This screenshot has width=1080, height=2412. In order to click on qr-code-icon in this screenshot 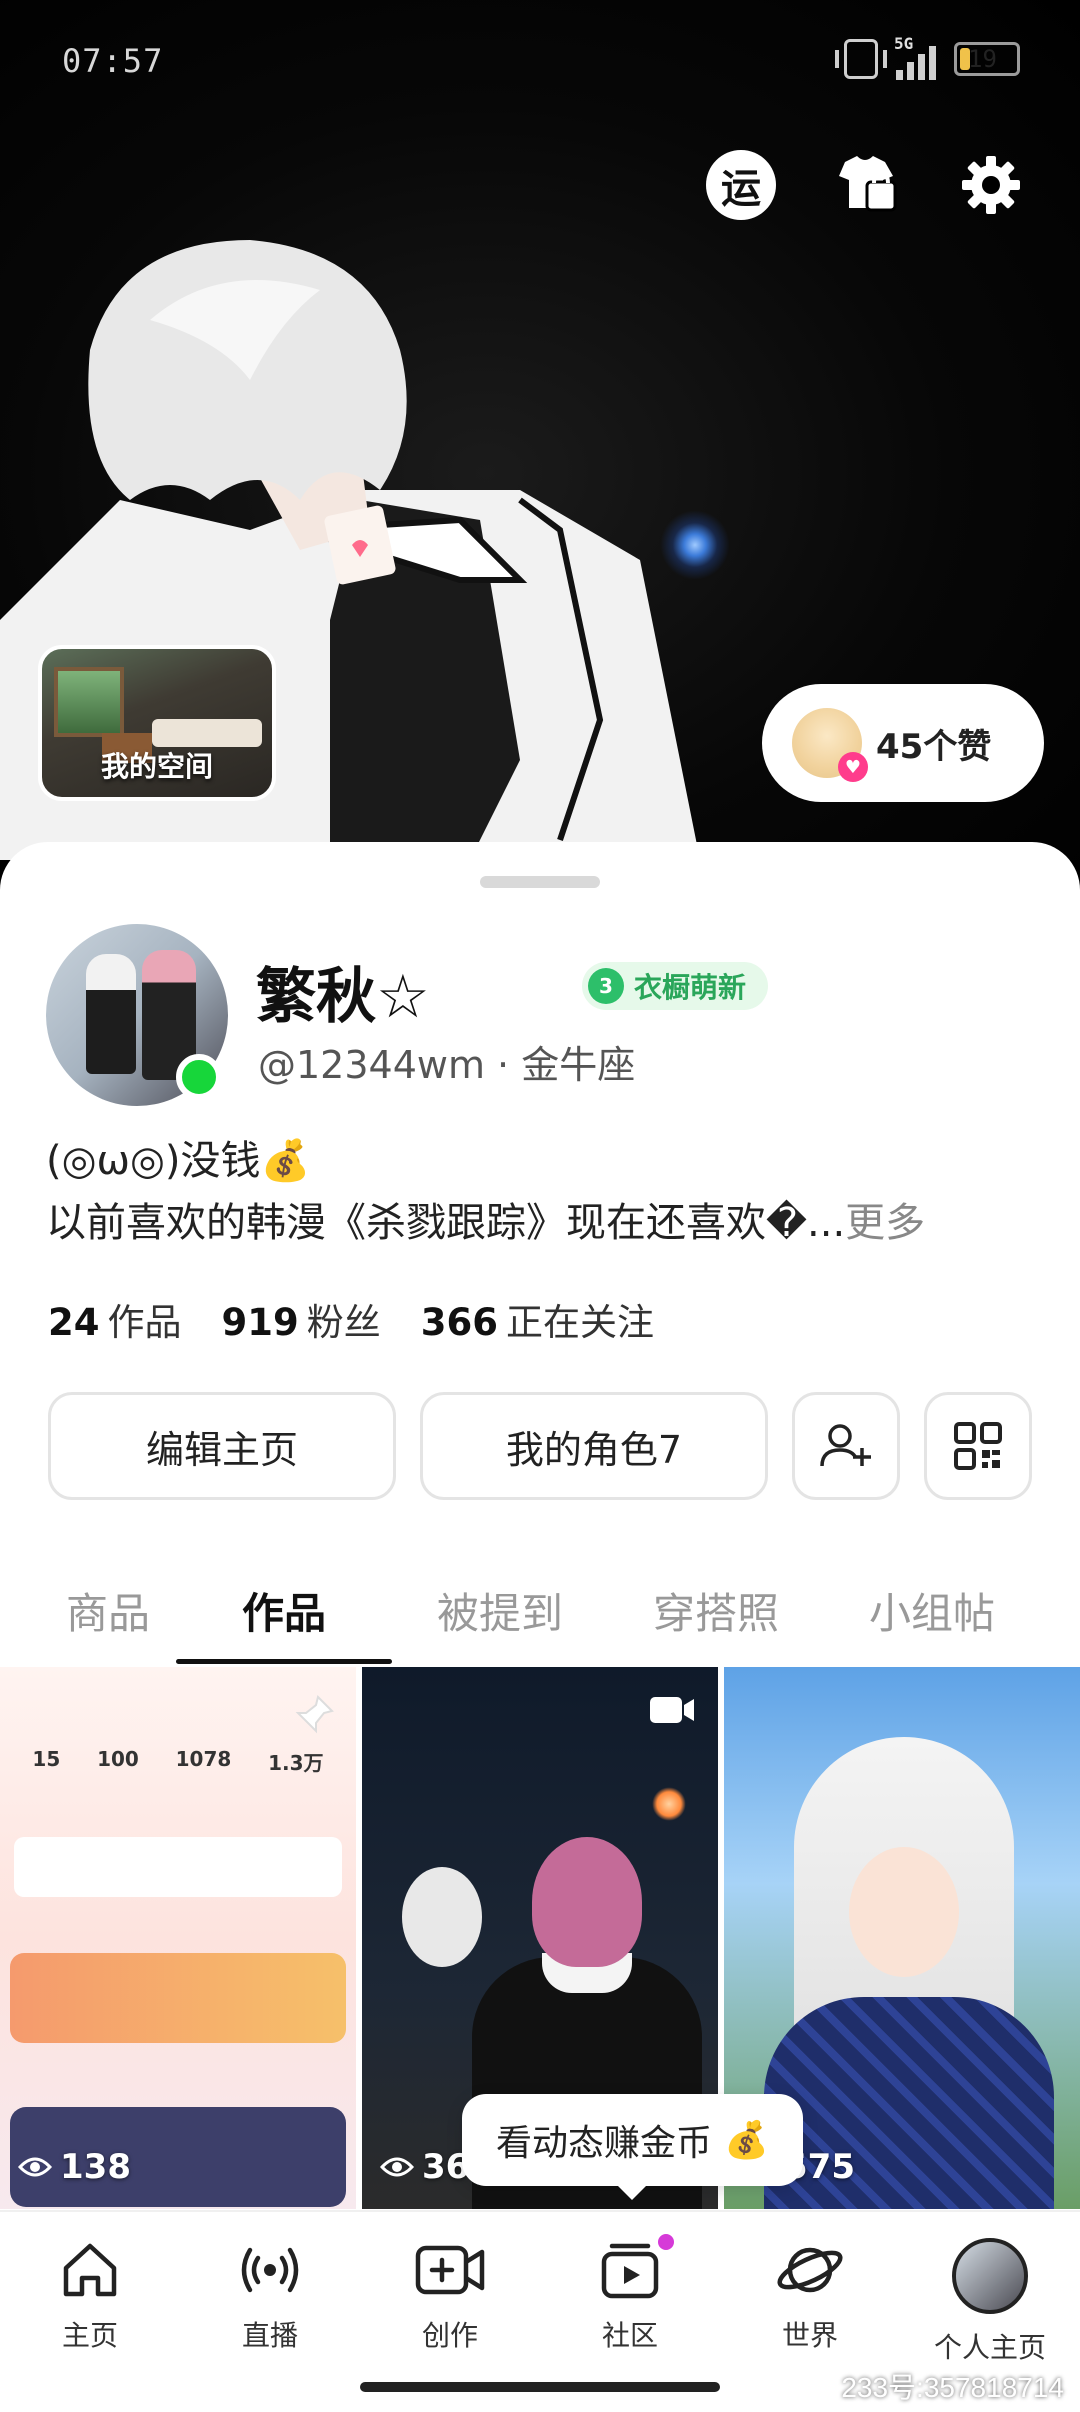, I will do `click(978, 1446)`.